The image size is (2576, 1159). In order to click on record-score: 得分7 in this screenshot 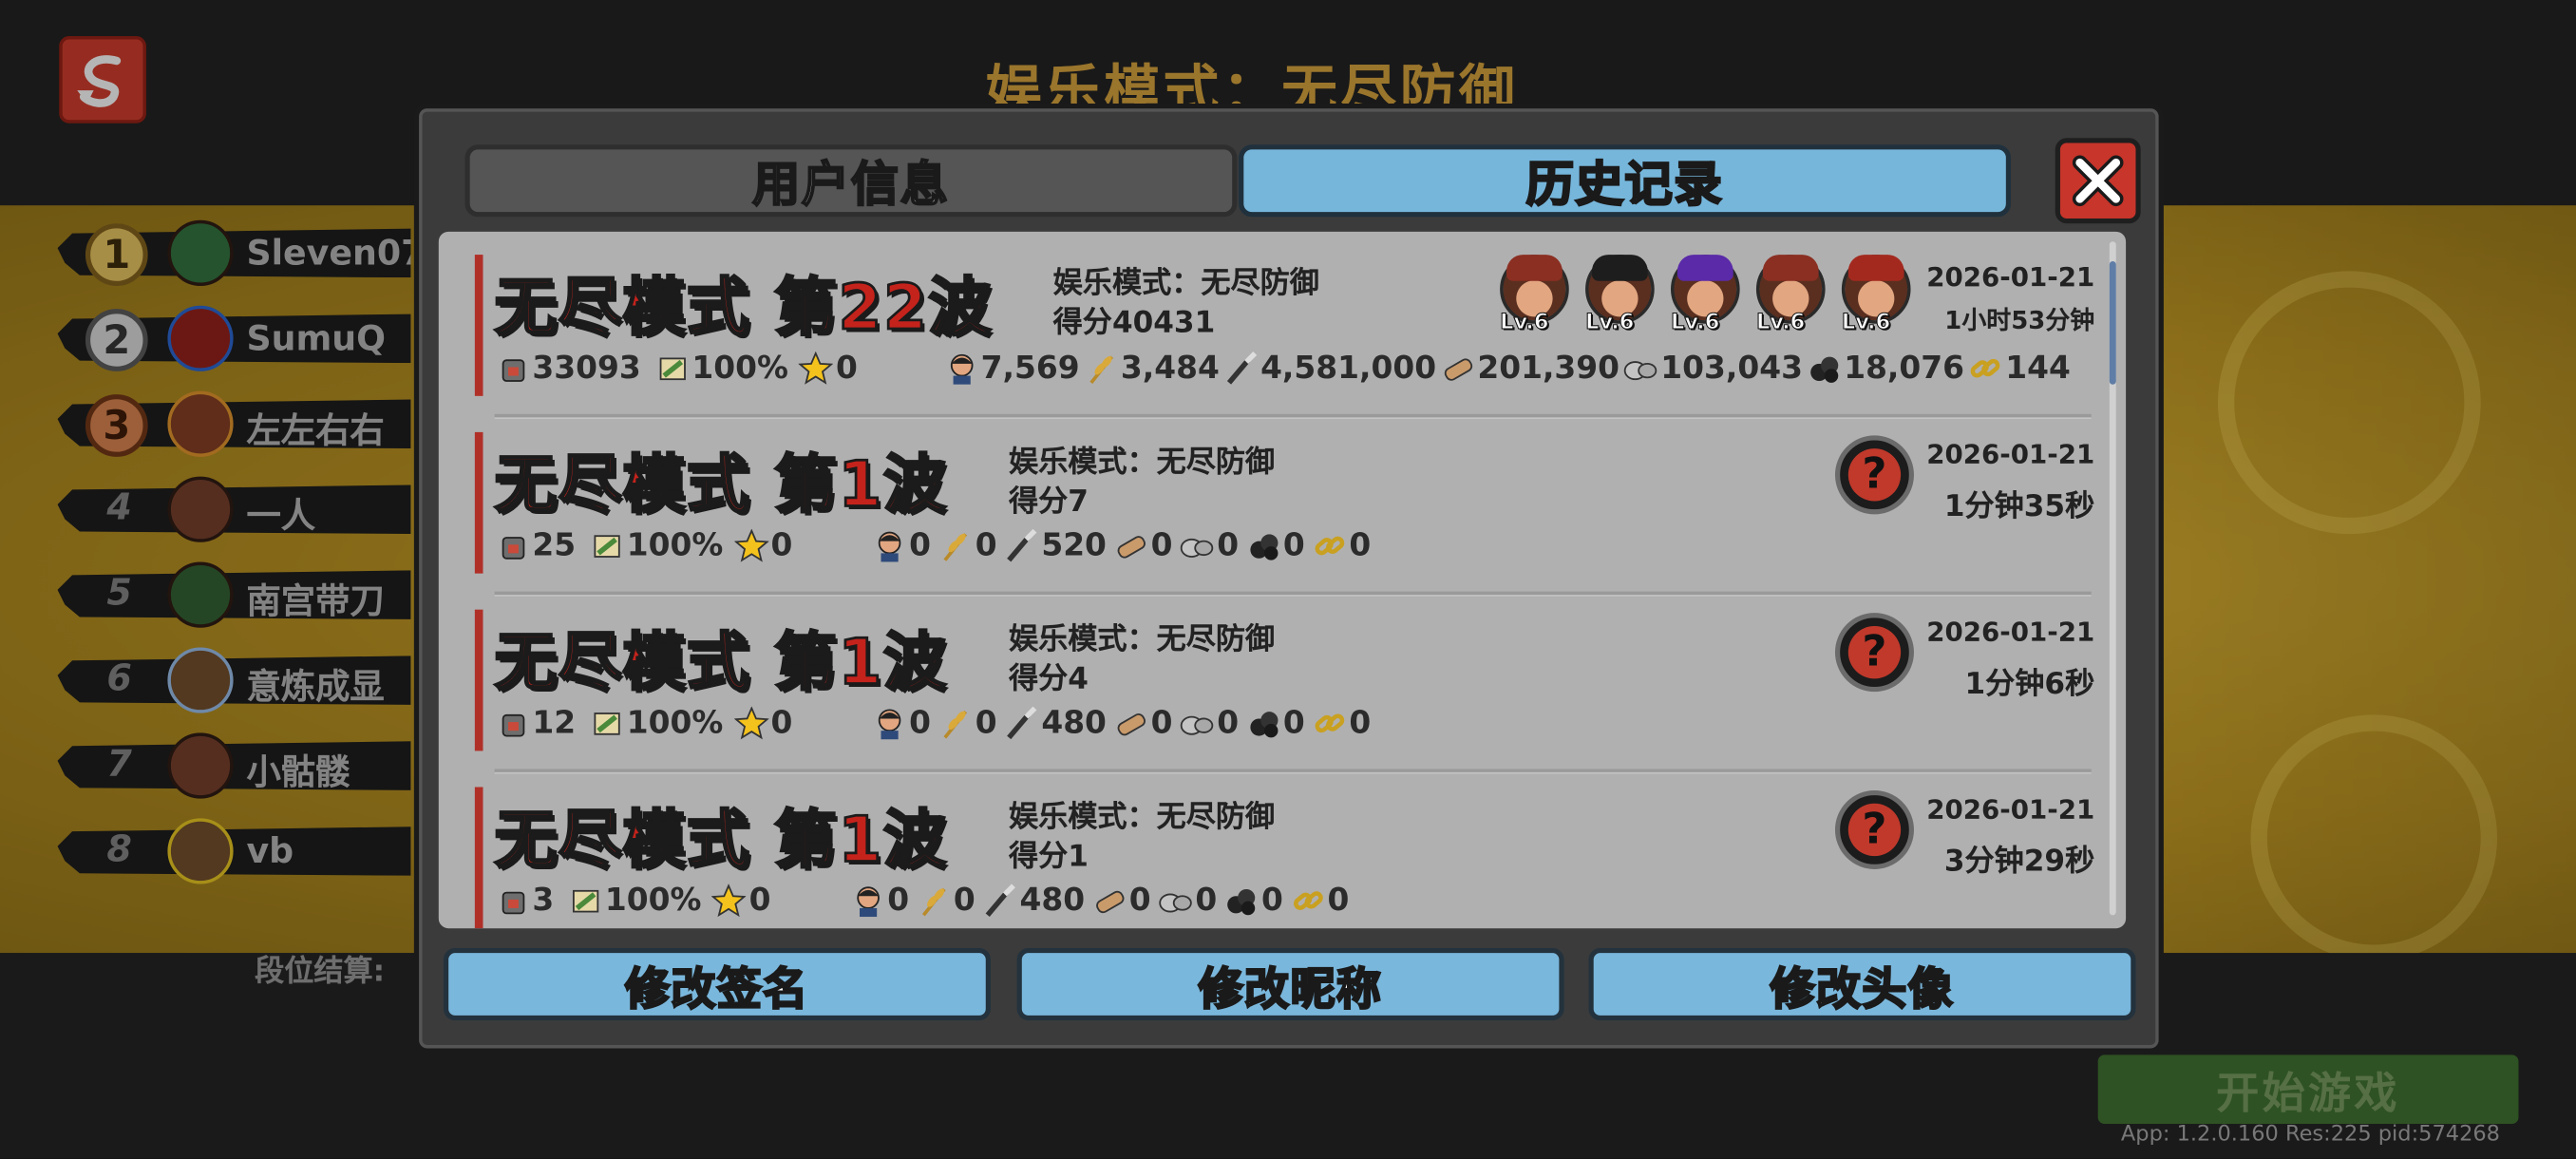, I will do `click(1048, 502)`.